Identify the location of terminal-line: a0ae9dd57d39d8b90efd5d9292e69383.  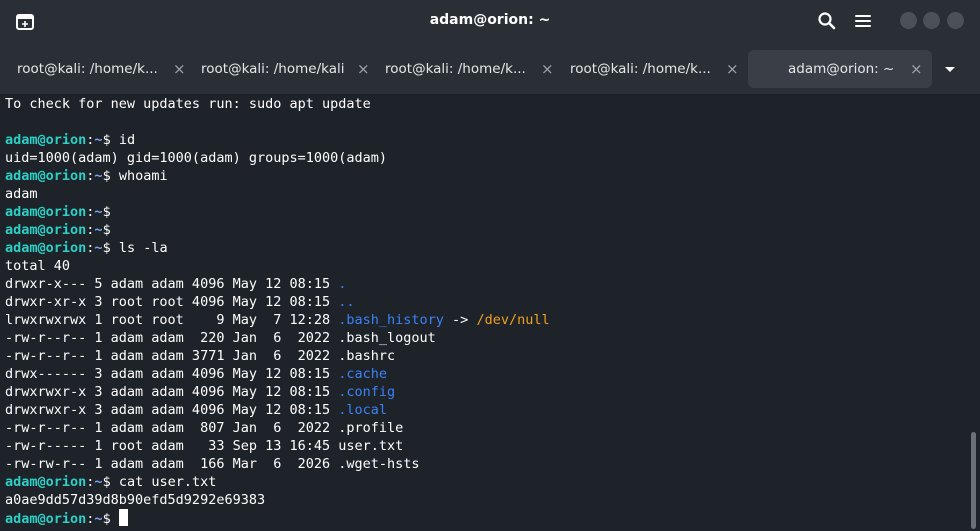
(135, 500).